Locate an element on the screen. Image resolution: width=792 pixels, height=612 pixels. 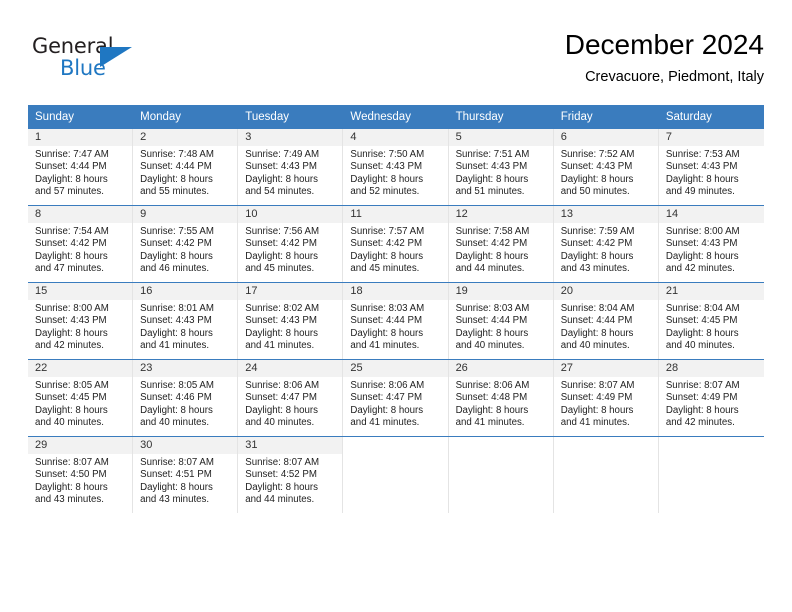
sunset-text: Sunset: 4:46 PM is located at coordinates (176, 398).